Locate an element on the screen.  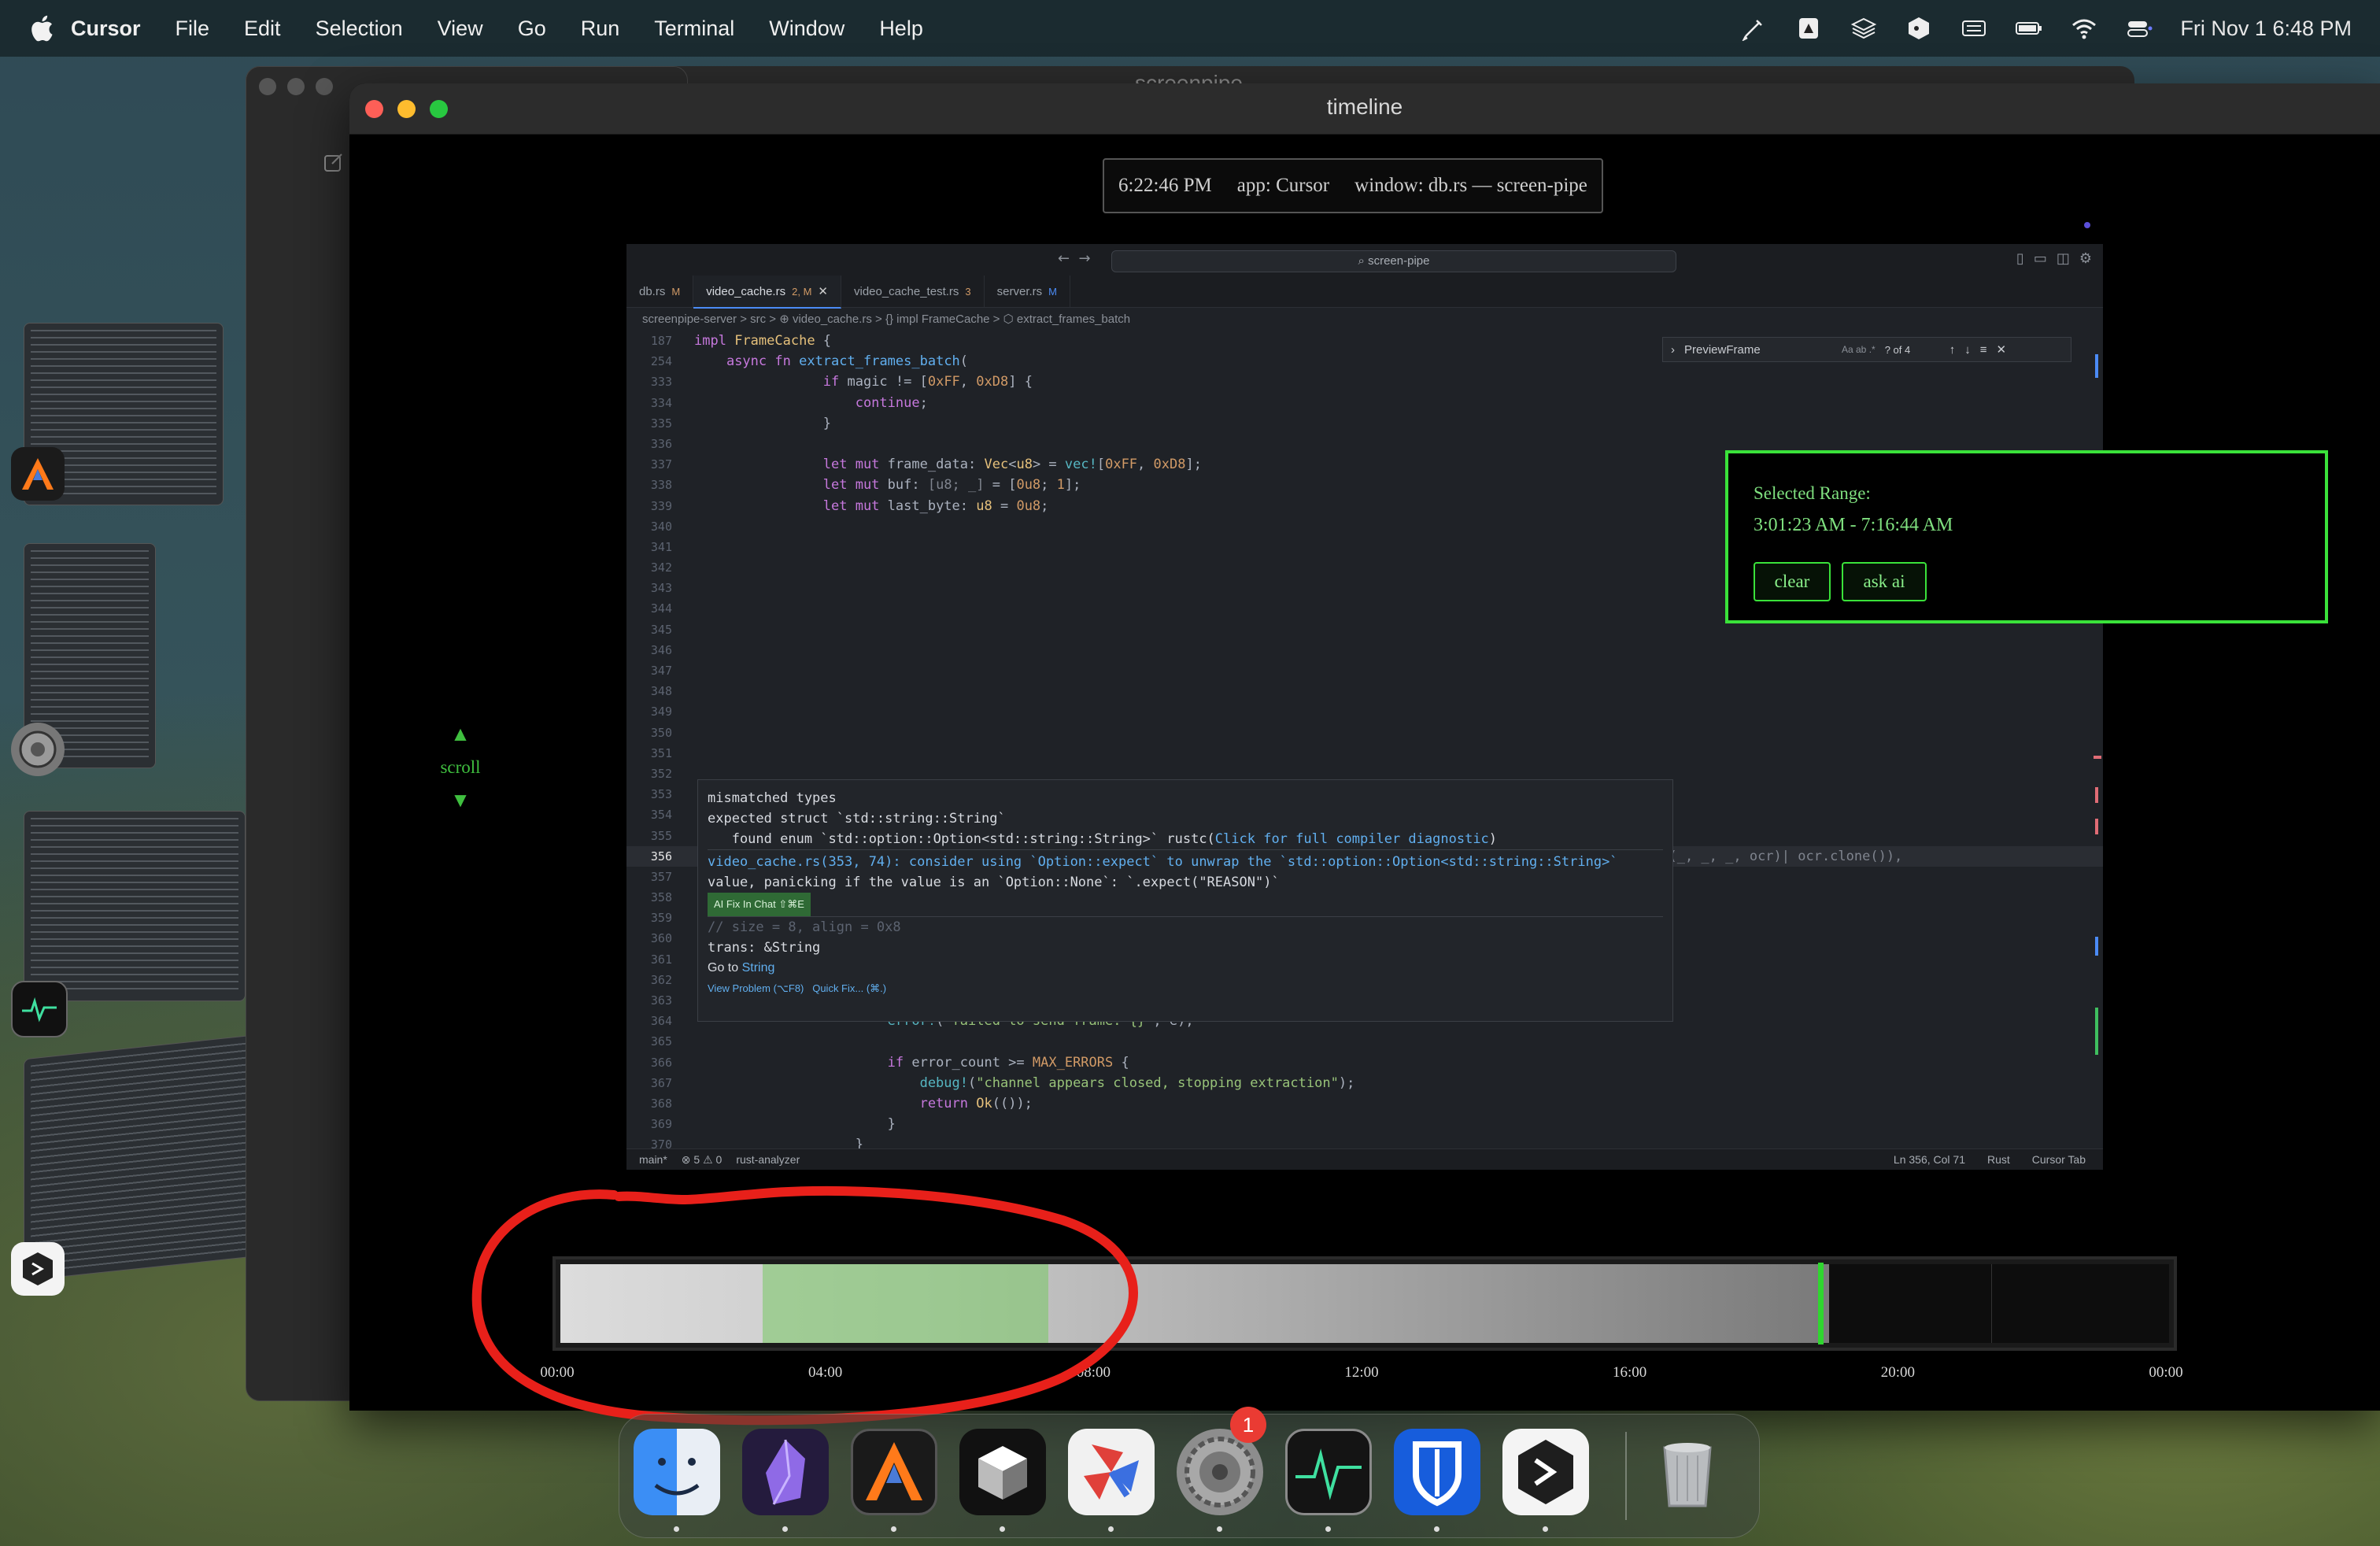
cursor-position: Ln 356, Col 71 is located at coordinates (1929, 1159).